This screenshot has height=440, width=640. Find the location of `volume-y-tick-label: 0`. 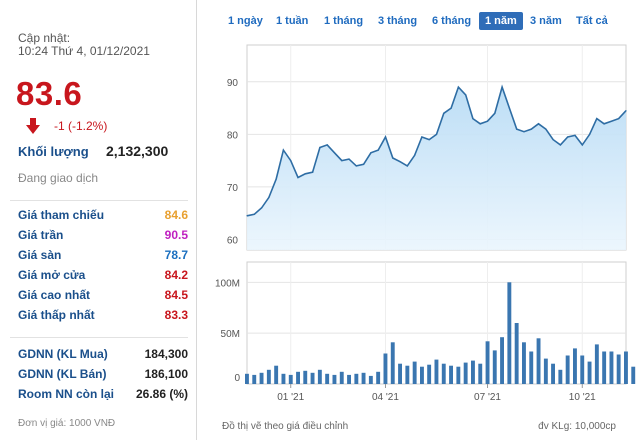

volume-y-tick-label: 0 is located at coordinates (237, 378).